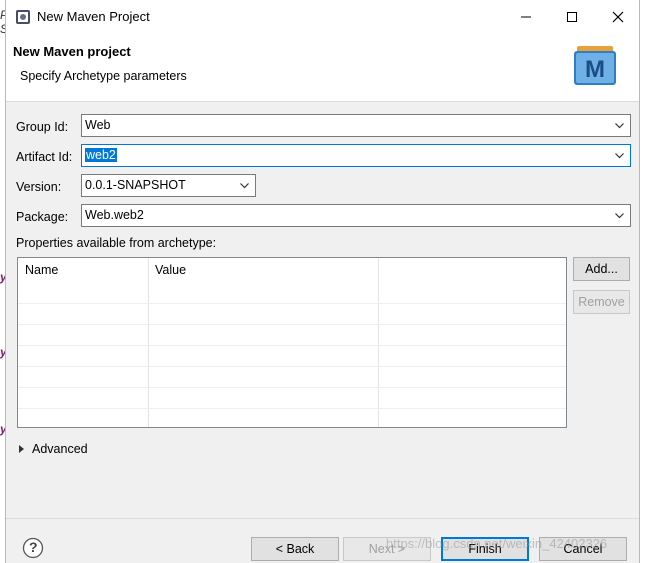 Image resolution: width=658 pixels, height=563 pixels. I want to click on eclipse-app-icon, so click(23, 17).